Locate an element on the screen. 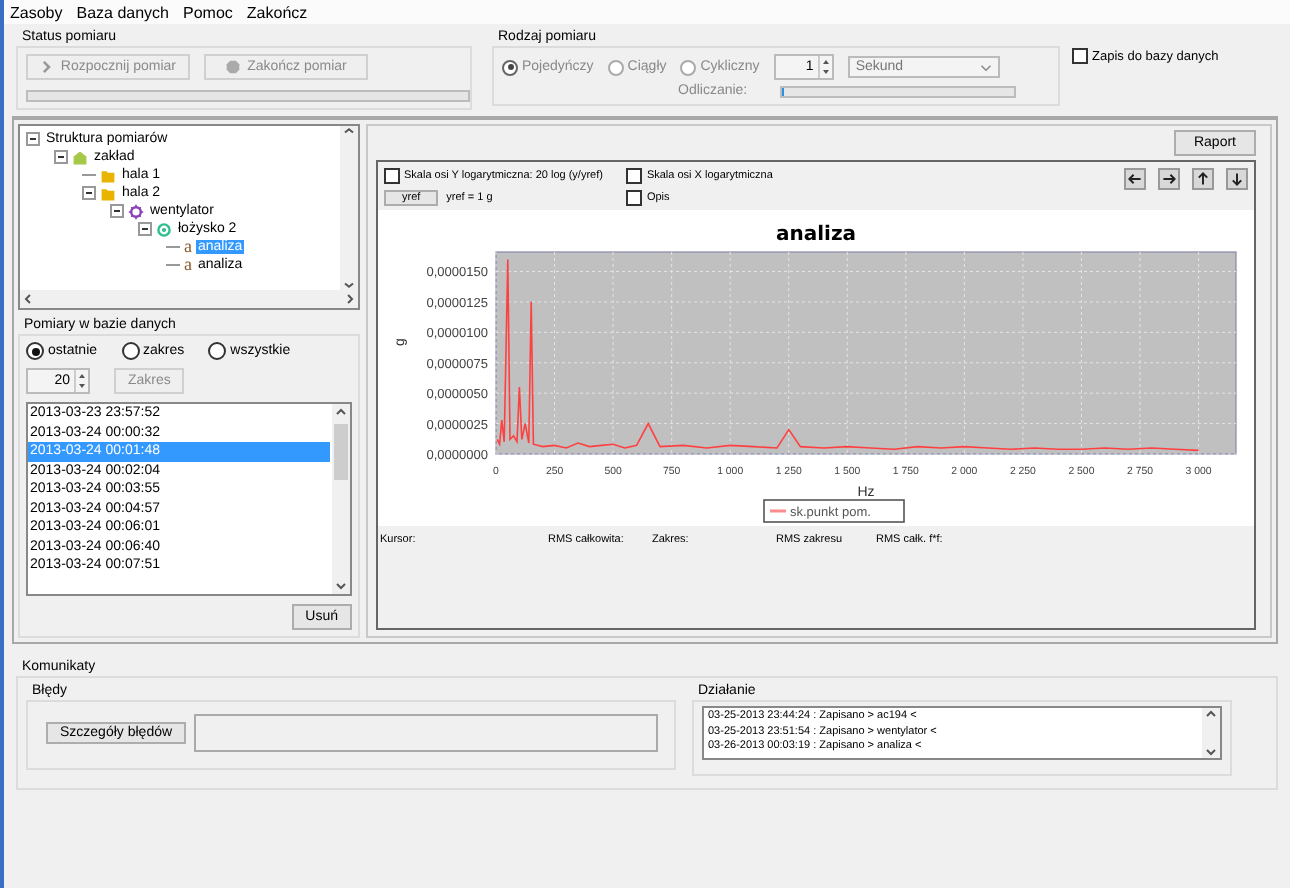  menu-item: Zasoby is located at coordinates (36, 12).